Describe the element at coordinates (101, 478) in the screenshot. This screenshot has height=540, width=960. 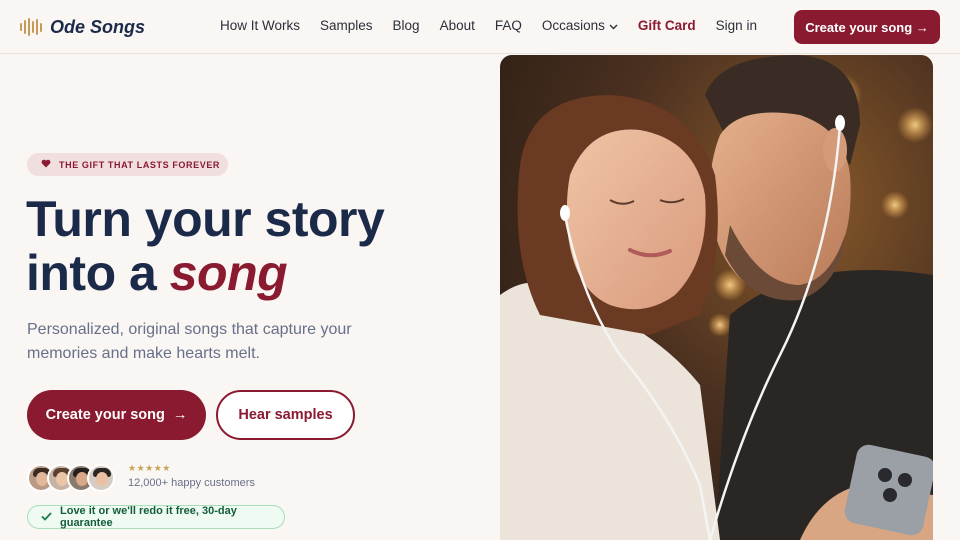
I see `avatar` at that location.